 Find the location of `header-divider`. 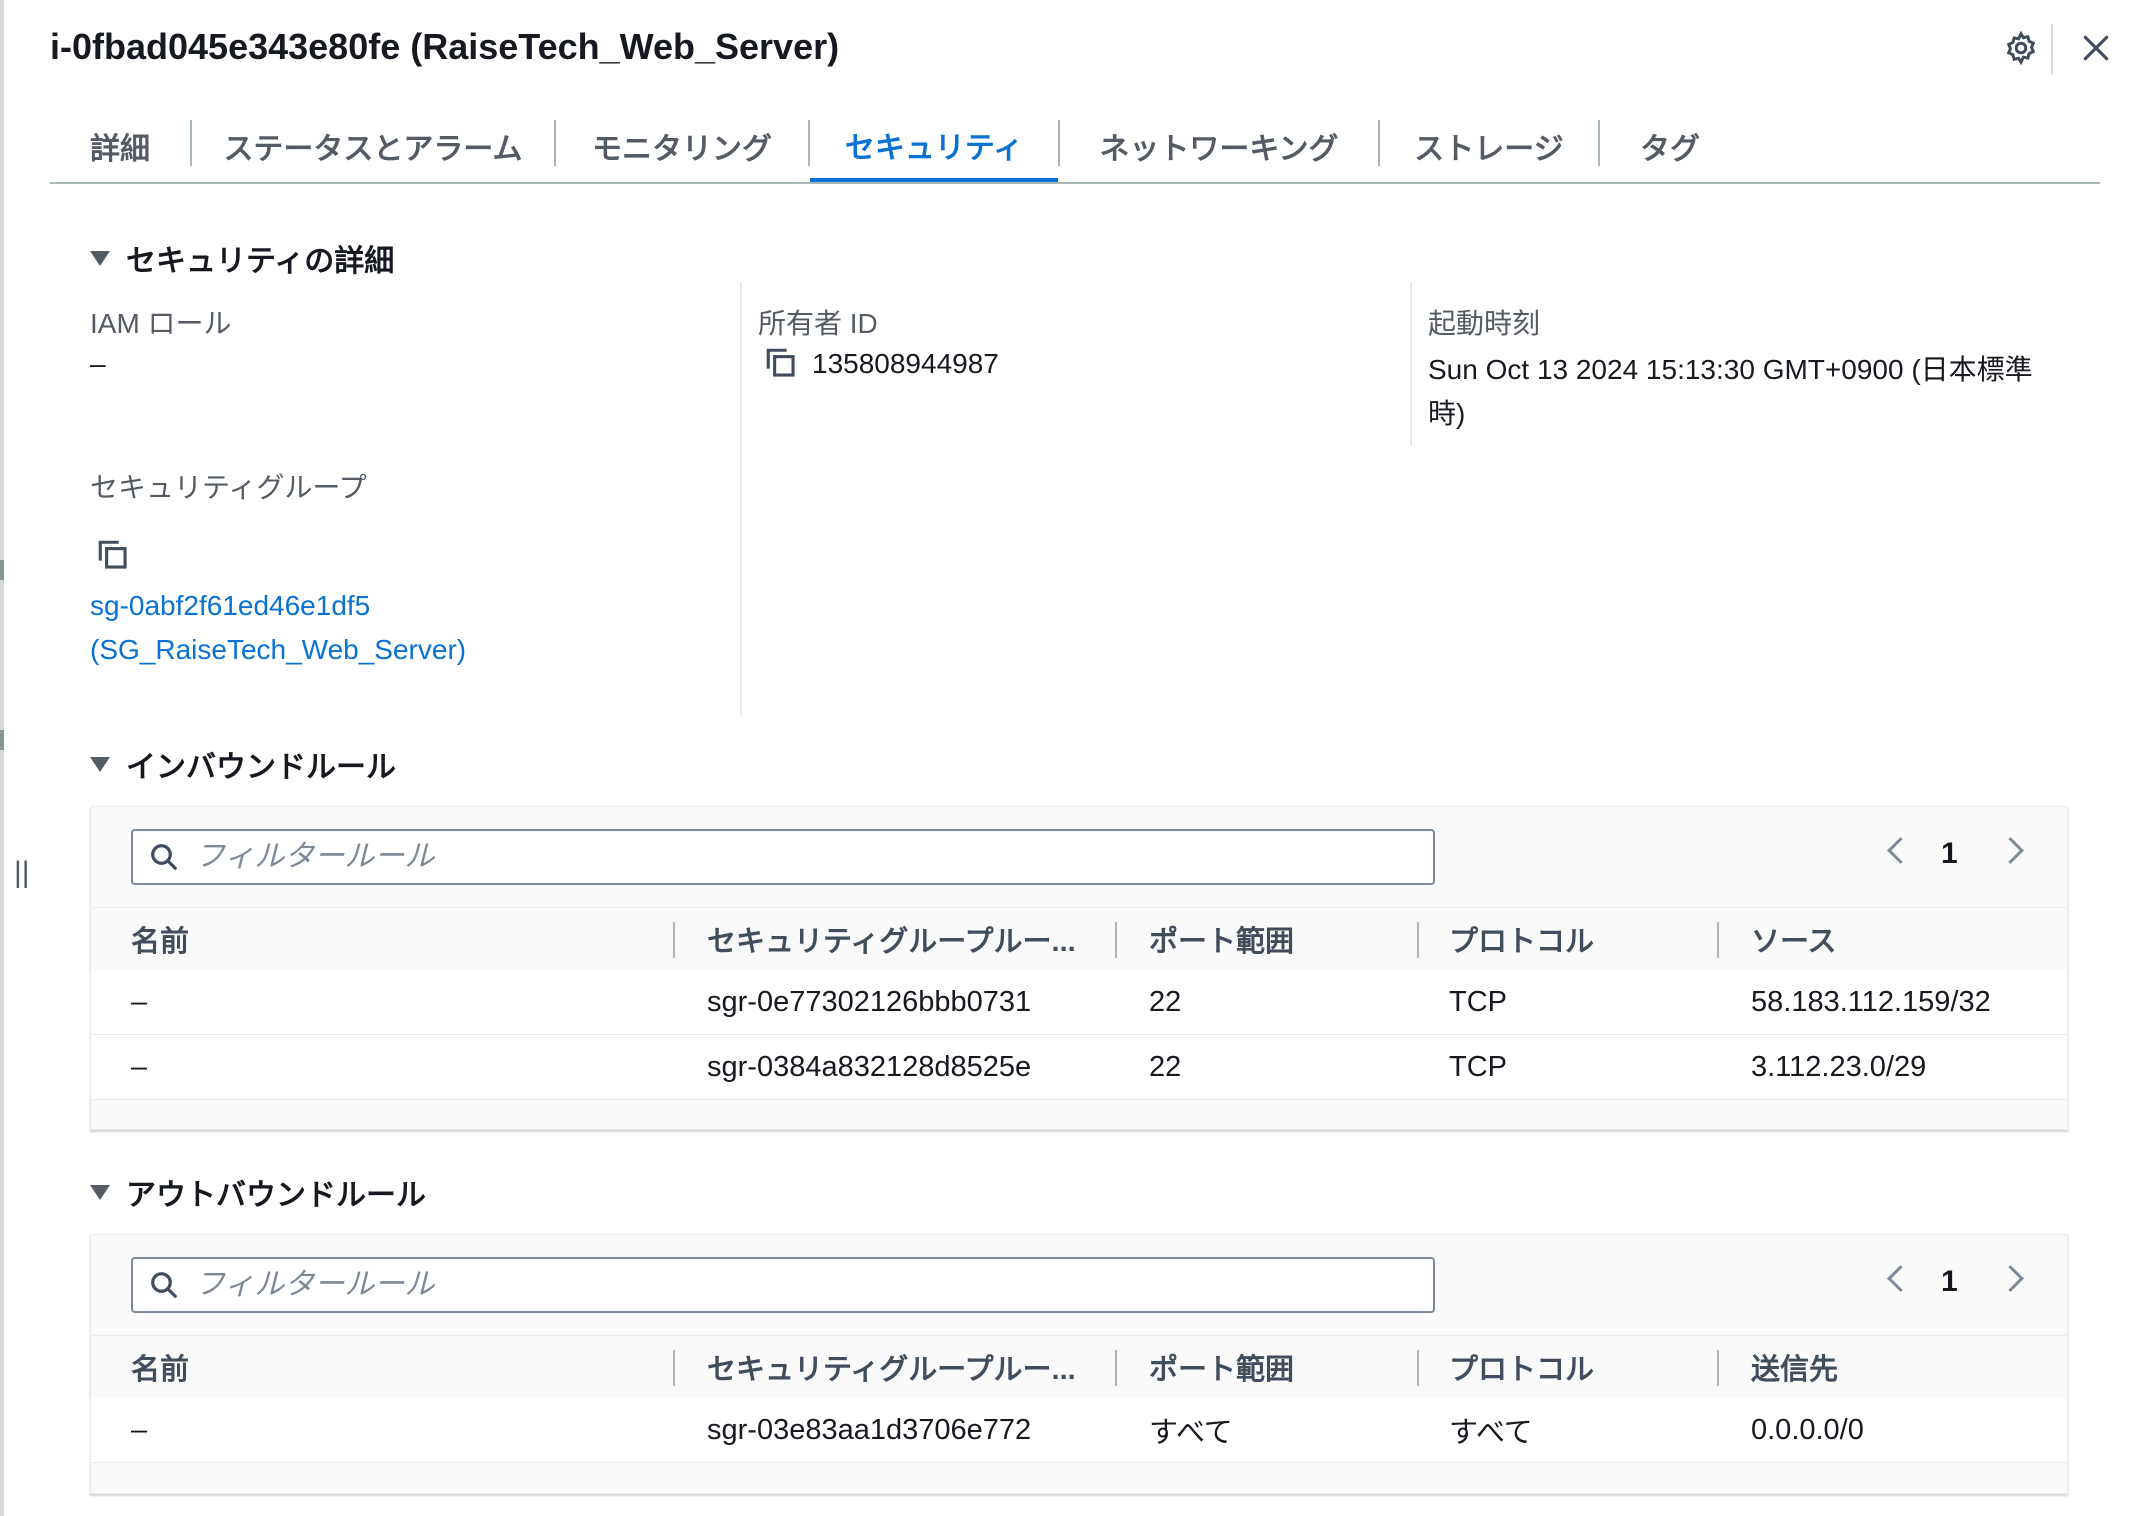

header-divider is located at coordinates (2052, 49).